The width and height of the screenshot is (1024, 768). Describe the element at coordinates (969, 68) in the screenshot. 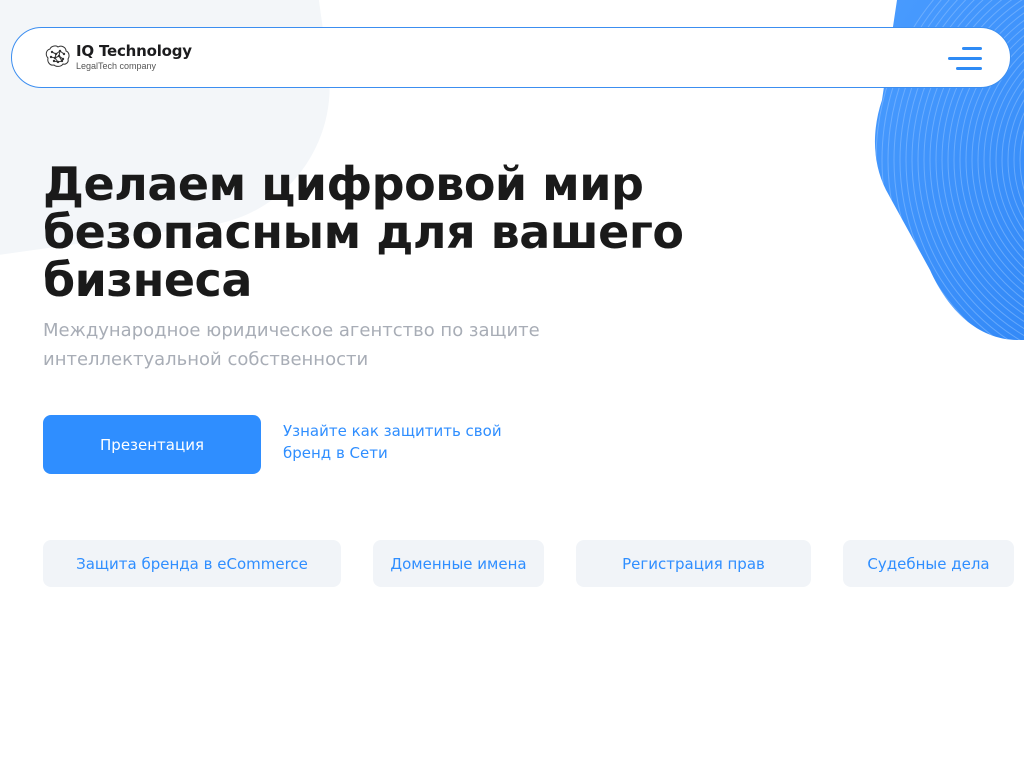

I see `menu-line-bottom` at that location.